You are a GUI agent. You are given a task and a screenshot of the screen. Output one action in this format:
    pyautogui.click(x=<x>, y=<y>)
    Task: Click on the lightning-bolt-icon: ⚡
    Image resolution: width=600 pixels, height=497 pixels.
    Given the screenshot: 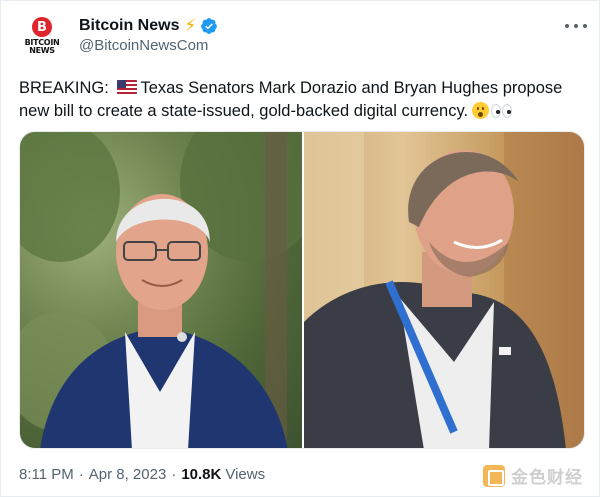 What is the action you would take?
    pyautogui.click(x=190, y=25)
    